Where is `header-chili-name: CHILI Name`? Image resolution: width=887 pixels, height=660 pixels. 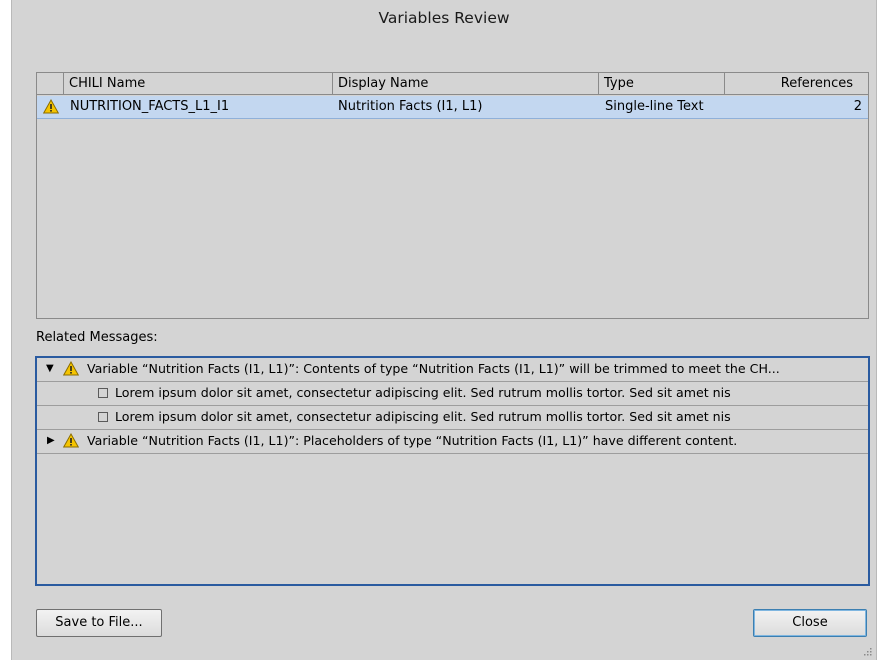
header-chili-name: CHILI Name is located at coordinates (198, 84).